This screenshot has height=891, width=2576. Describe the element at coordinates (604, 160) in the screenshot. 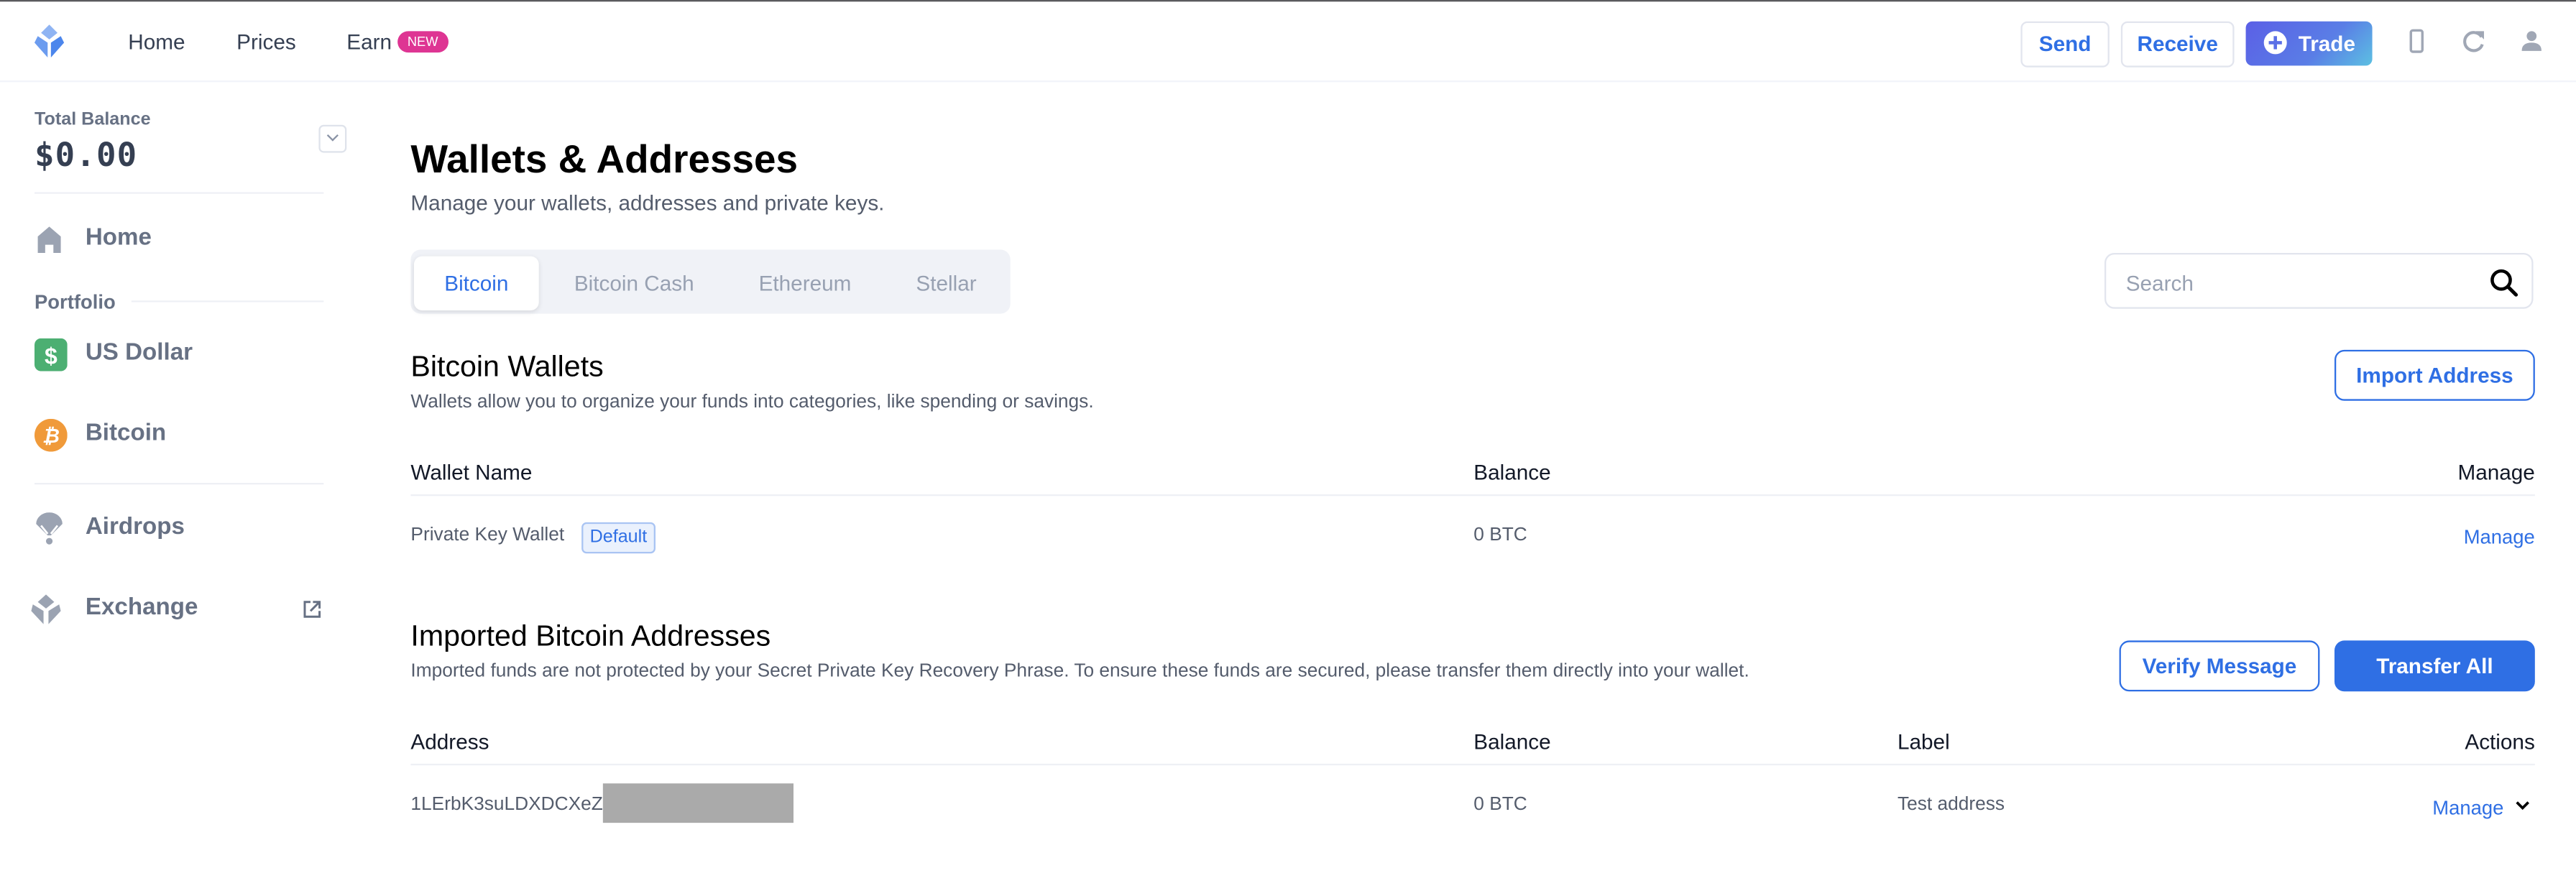

I see `page-title: Wallets & Addresses` at that location.